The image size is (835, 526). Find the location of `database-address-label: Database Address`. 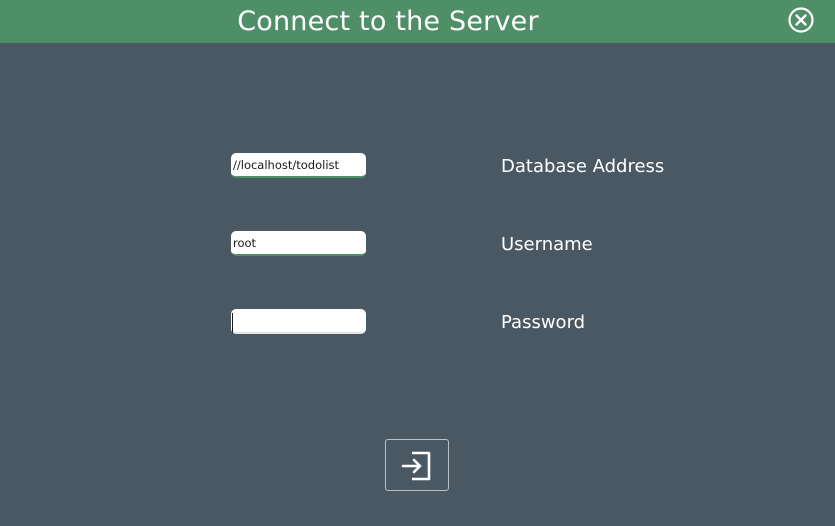

database-address-label: Database Address is located at coordinates (583, 166).